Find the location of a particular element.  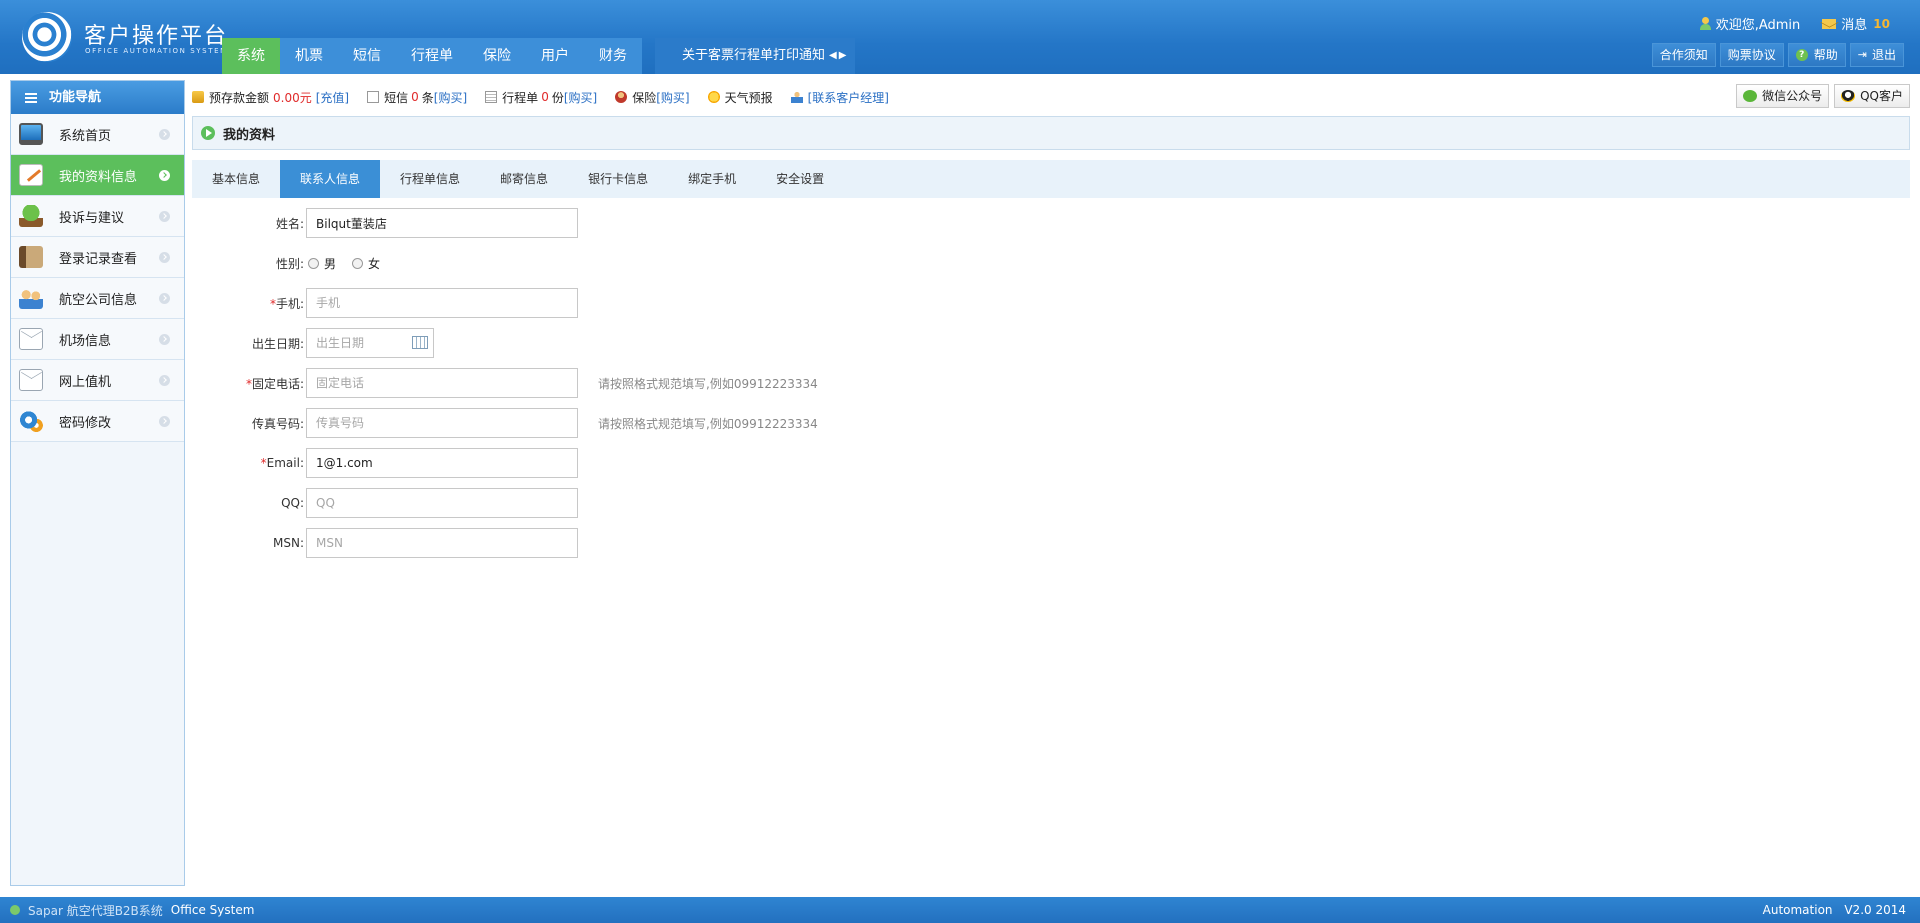

nav-tickets: 机票 is located at coordinates (309, 56).